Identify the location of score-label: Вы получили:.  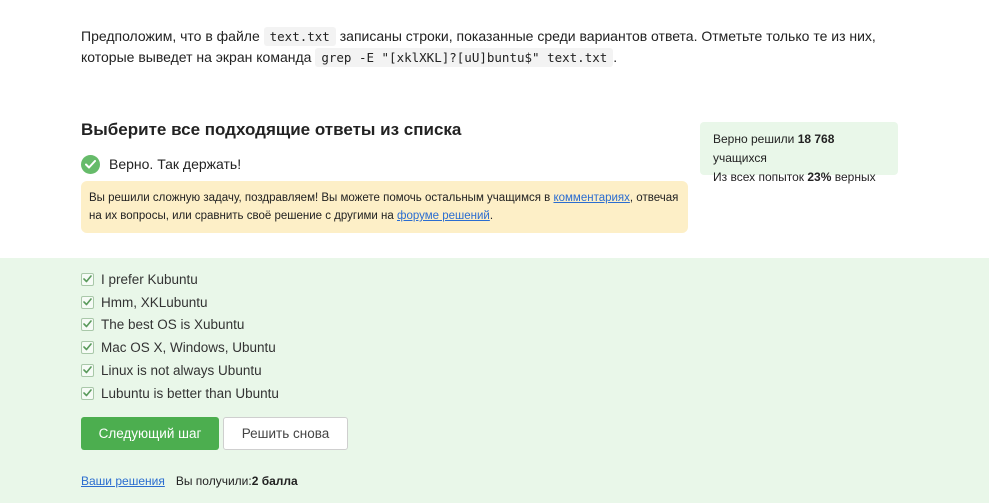
(213, 481).